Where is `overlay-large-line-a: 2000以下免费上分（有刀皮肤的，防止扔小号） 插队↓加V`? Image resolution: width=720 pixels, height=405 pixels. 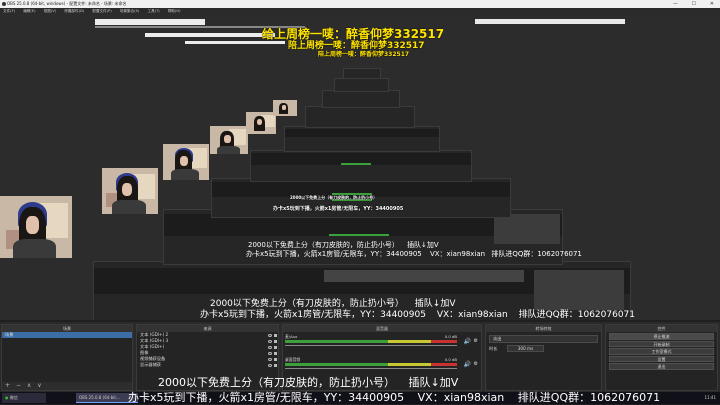
overlay-large-line-a: 2000以下免费上分（有刀皮肤的，防止扔小号） 插队↓加V is located at coordinates (308, 382).